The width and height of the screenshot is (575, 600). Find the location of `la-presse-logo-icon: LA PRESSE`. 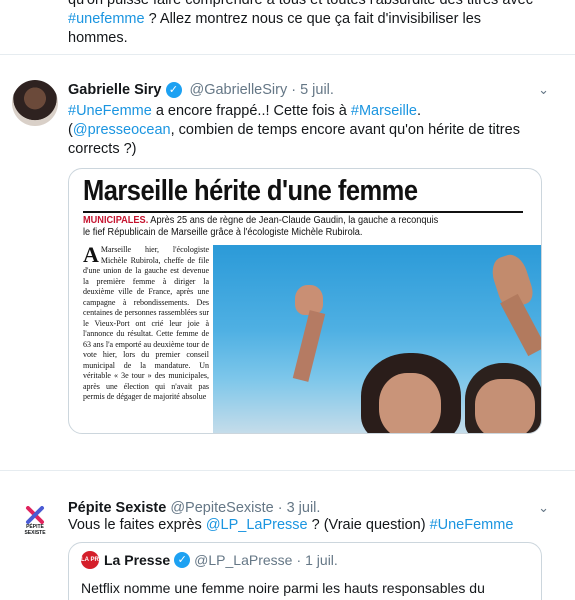

la-presse-logo-icon: LA PRESSE is located at coordinates (98, 560).